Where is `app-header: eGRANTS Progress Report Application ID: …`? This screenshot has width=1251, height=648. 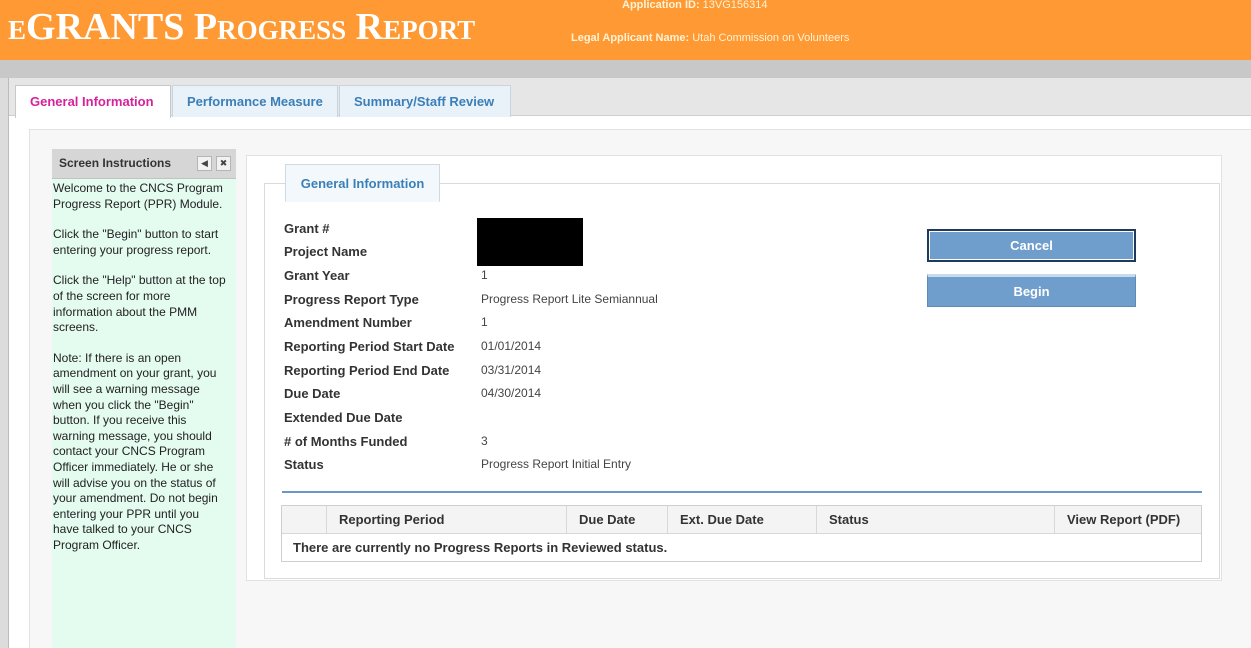
app-header: eGRANTS Progress Report Application ID: … is located at coordinates (625, 30).